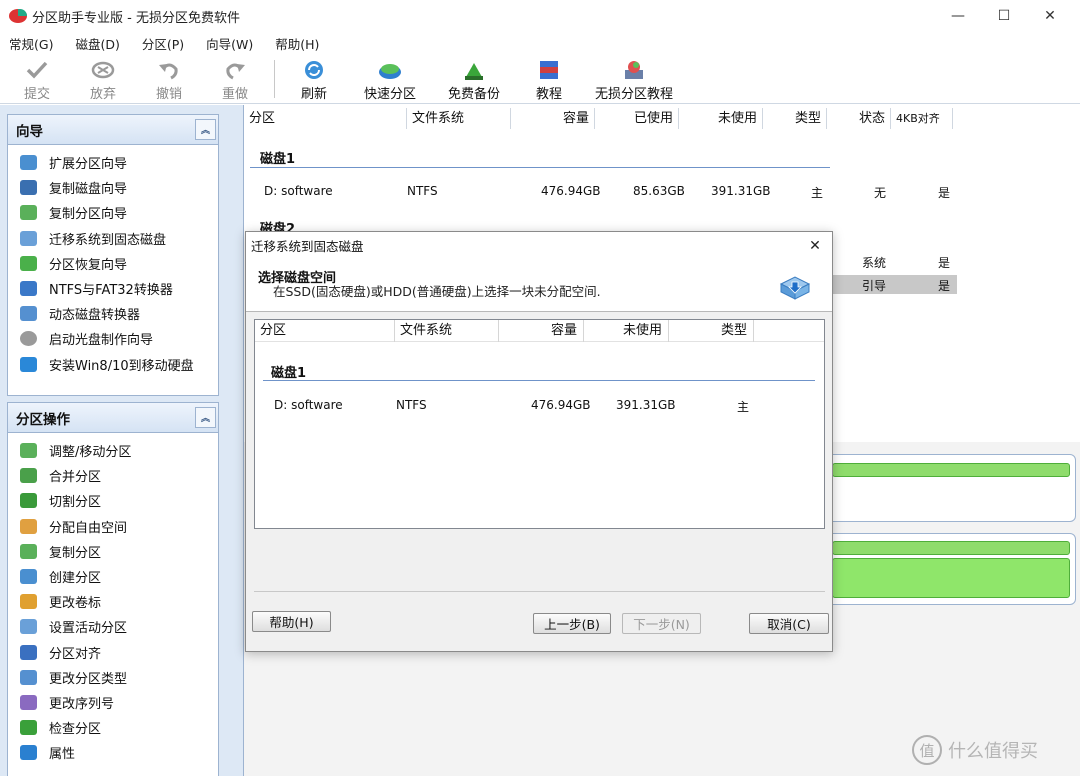  What do you see at coordinates (390, 80) in the screenshot?
I see `quick-partition-button: 快速分区` at bounding box center [390, 80].